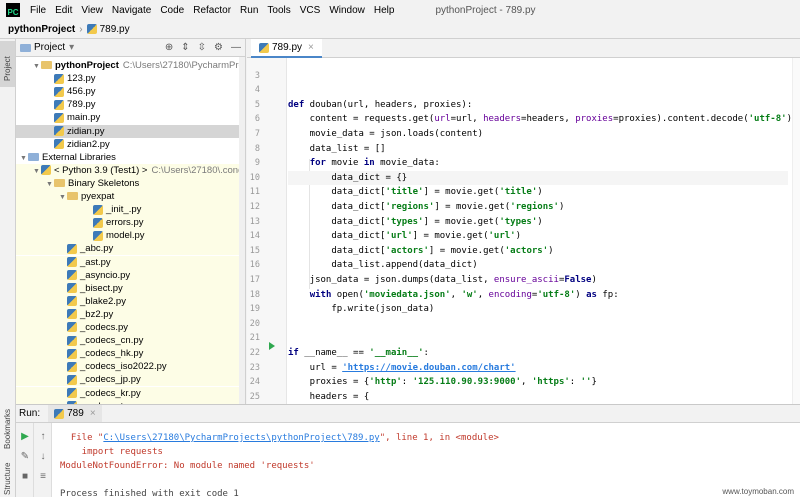 This screenshot has width=800, height=497. I want to click on tree-item-label: External Libraries, so click(79, 157).